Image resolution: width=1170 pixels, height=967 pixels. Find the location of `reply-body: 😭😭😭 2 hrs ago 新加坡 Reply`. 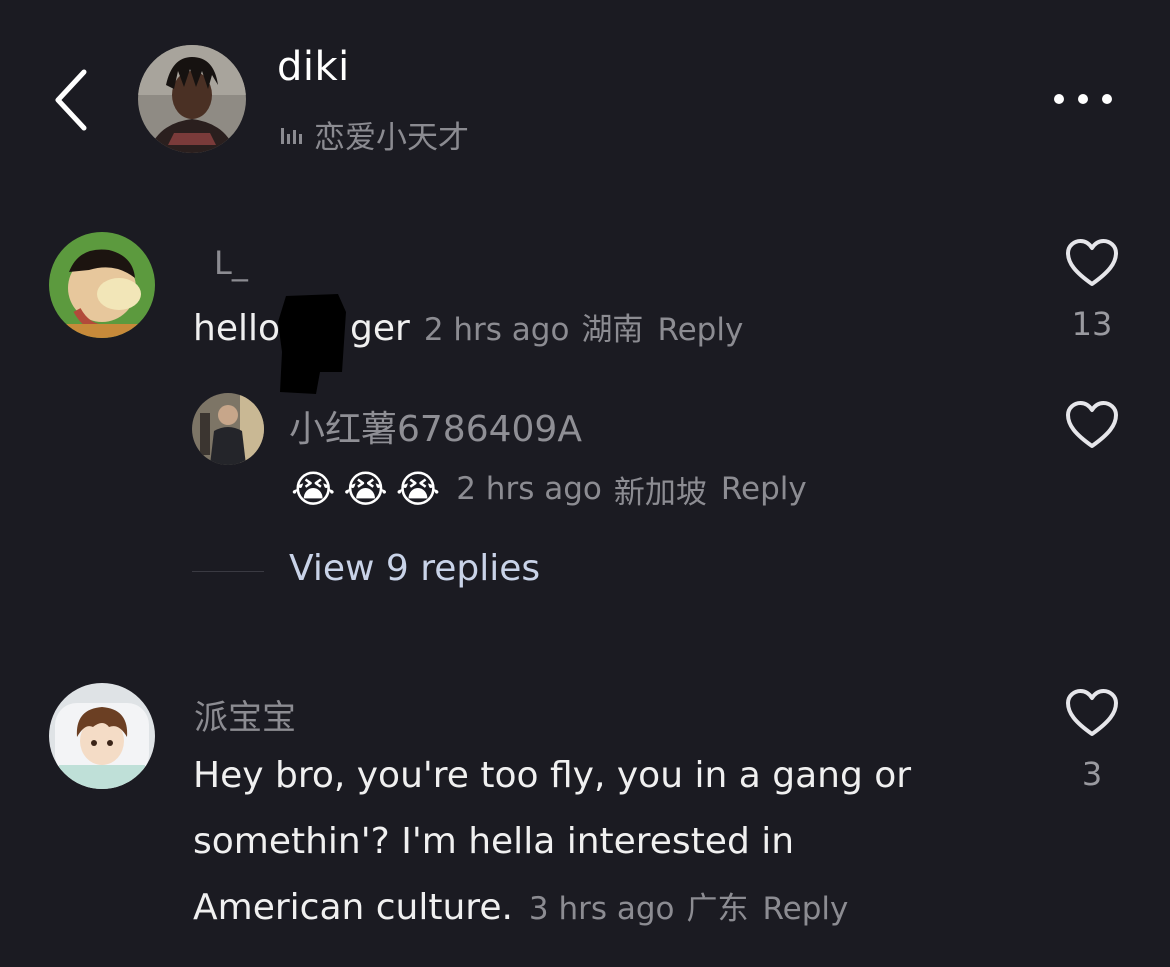

reply-body: 😭😭😭 2 hrs ago 新加坡 Reply is located at coordinates (549, 489).